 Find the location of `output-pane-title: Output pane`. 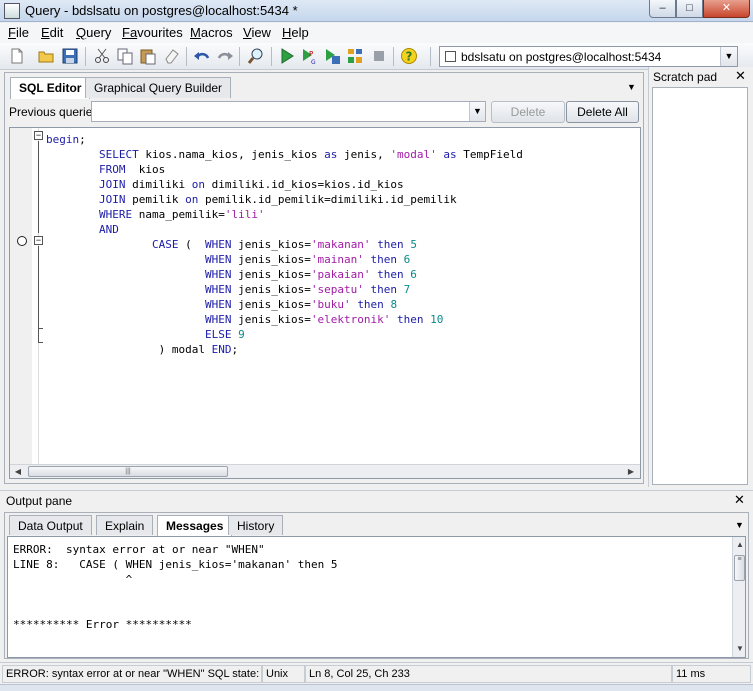

output-pane-title: Output pane is located at coordinates (39, 501).